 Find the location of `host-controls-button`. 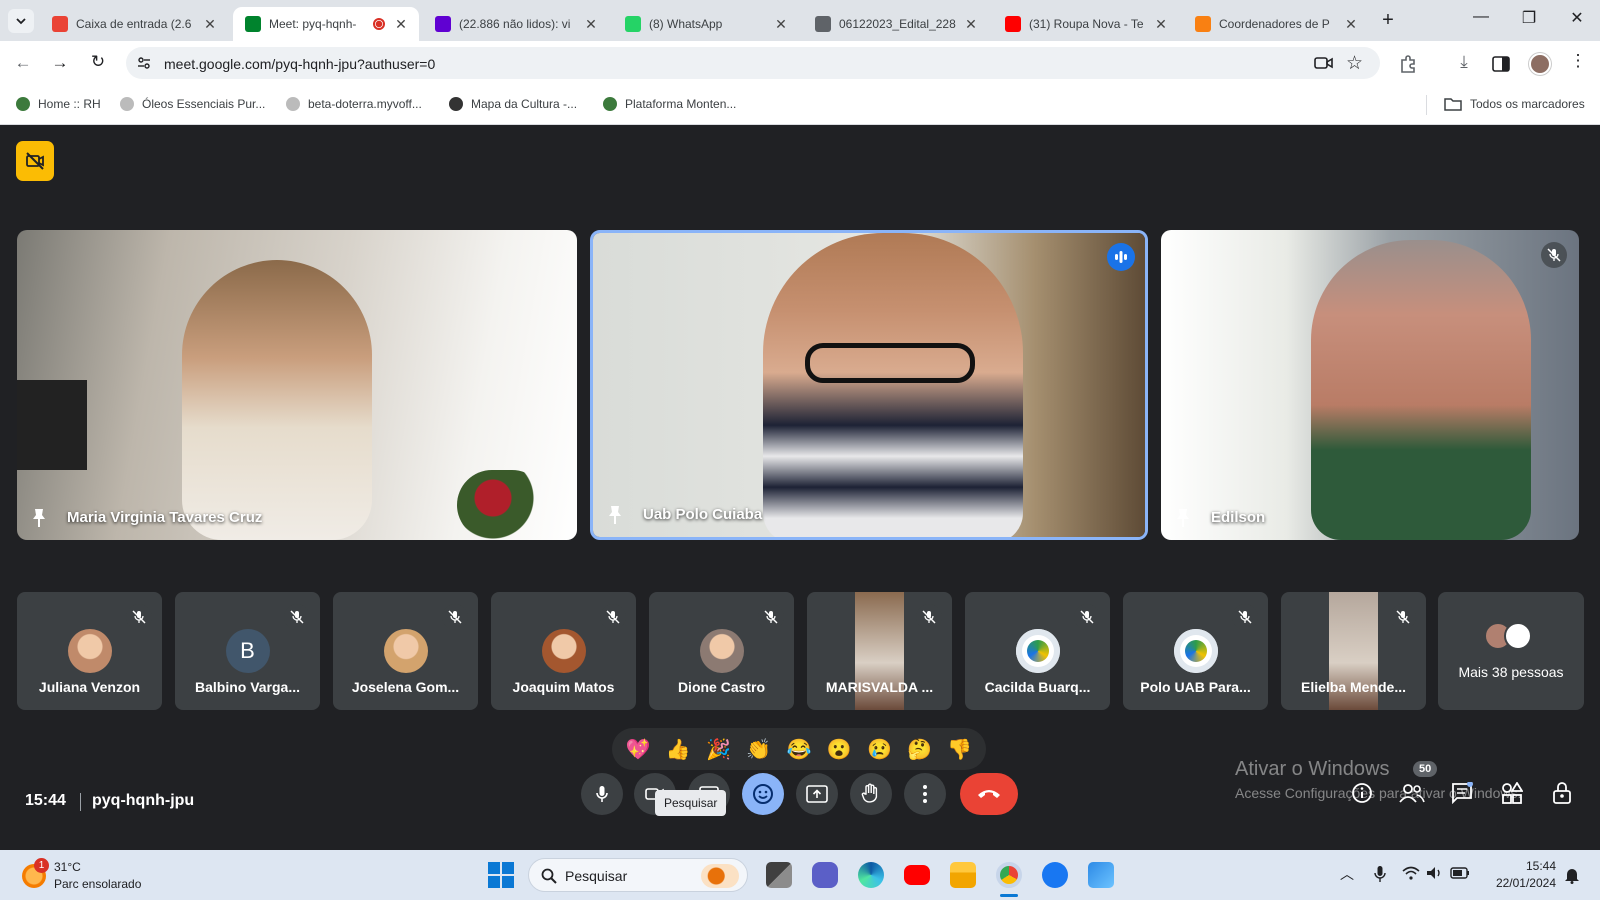

host-controls-button is located at coordinates (1562, 793).